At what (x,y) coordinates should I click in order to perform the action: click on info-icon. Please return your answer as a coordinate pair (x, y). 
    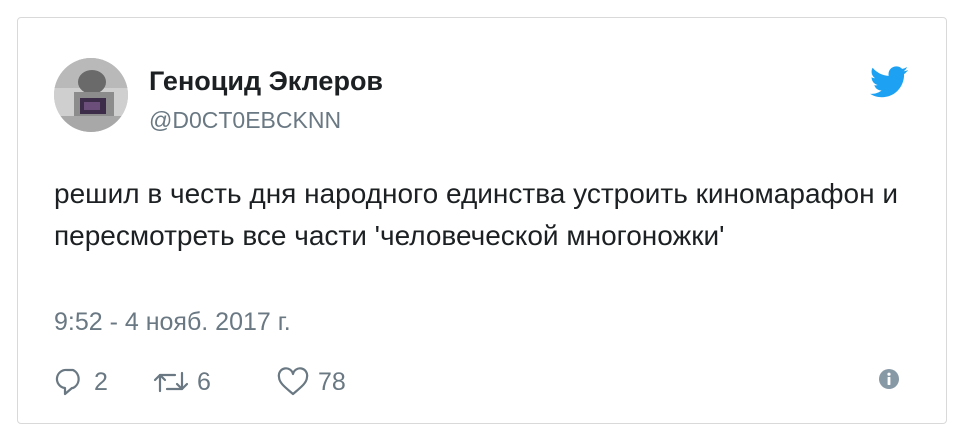
    Looking at the image, I should click on (889, 379).